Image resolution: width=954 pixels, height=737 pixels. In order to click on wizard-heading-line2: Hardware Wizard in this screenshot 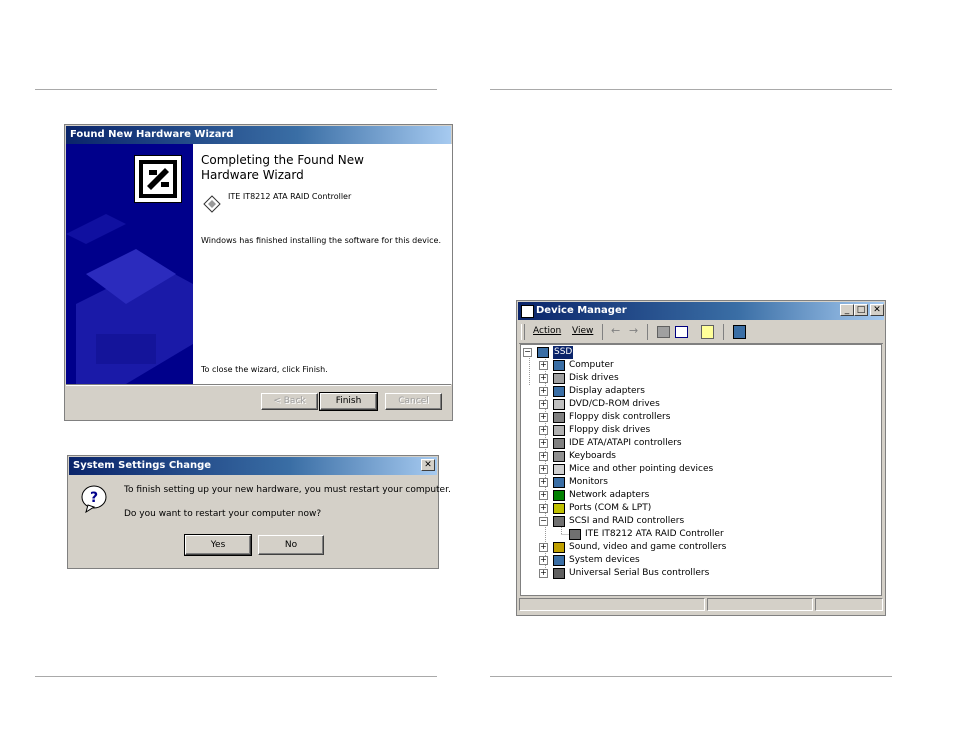, I will do `click(252, 175)`.